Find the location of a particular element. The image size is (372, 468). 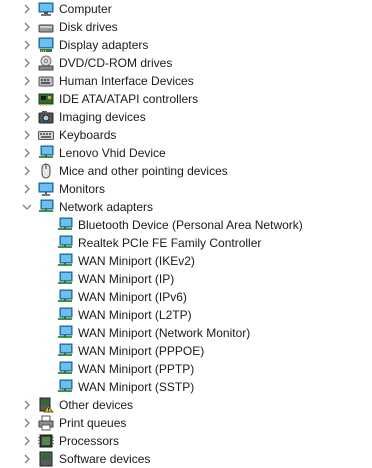

network-adapter-item: WAN Miniport (PPPOE) is located at coordinates (186, 351).